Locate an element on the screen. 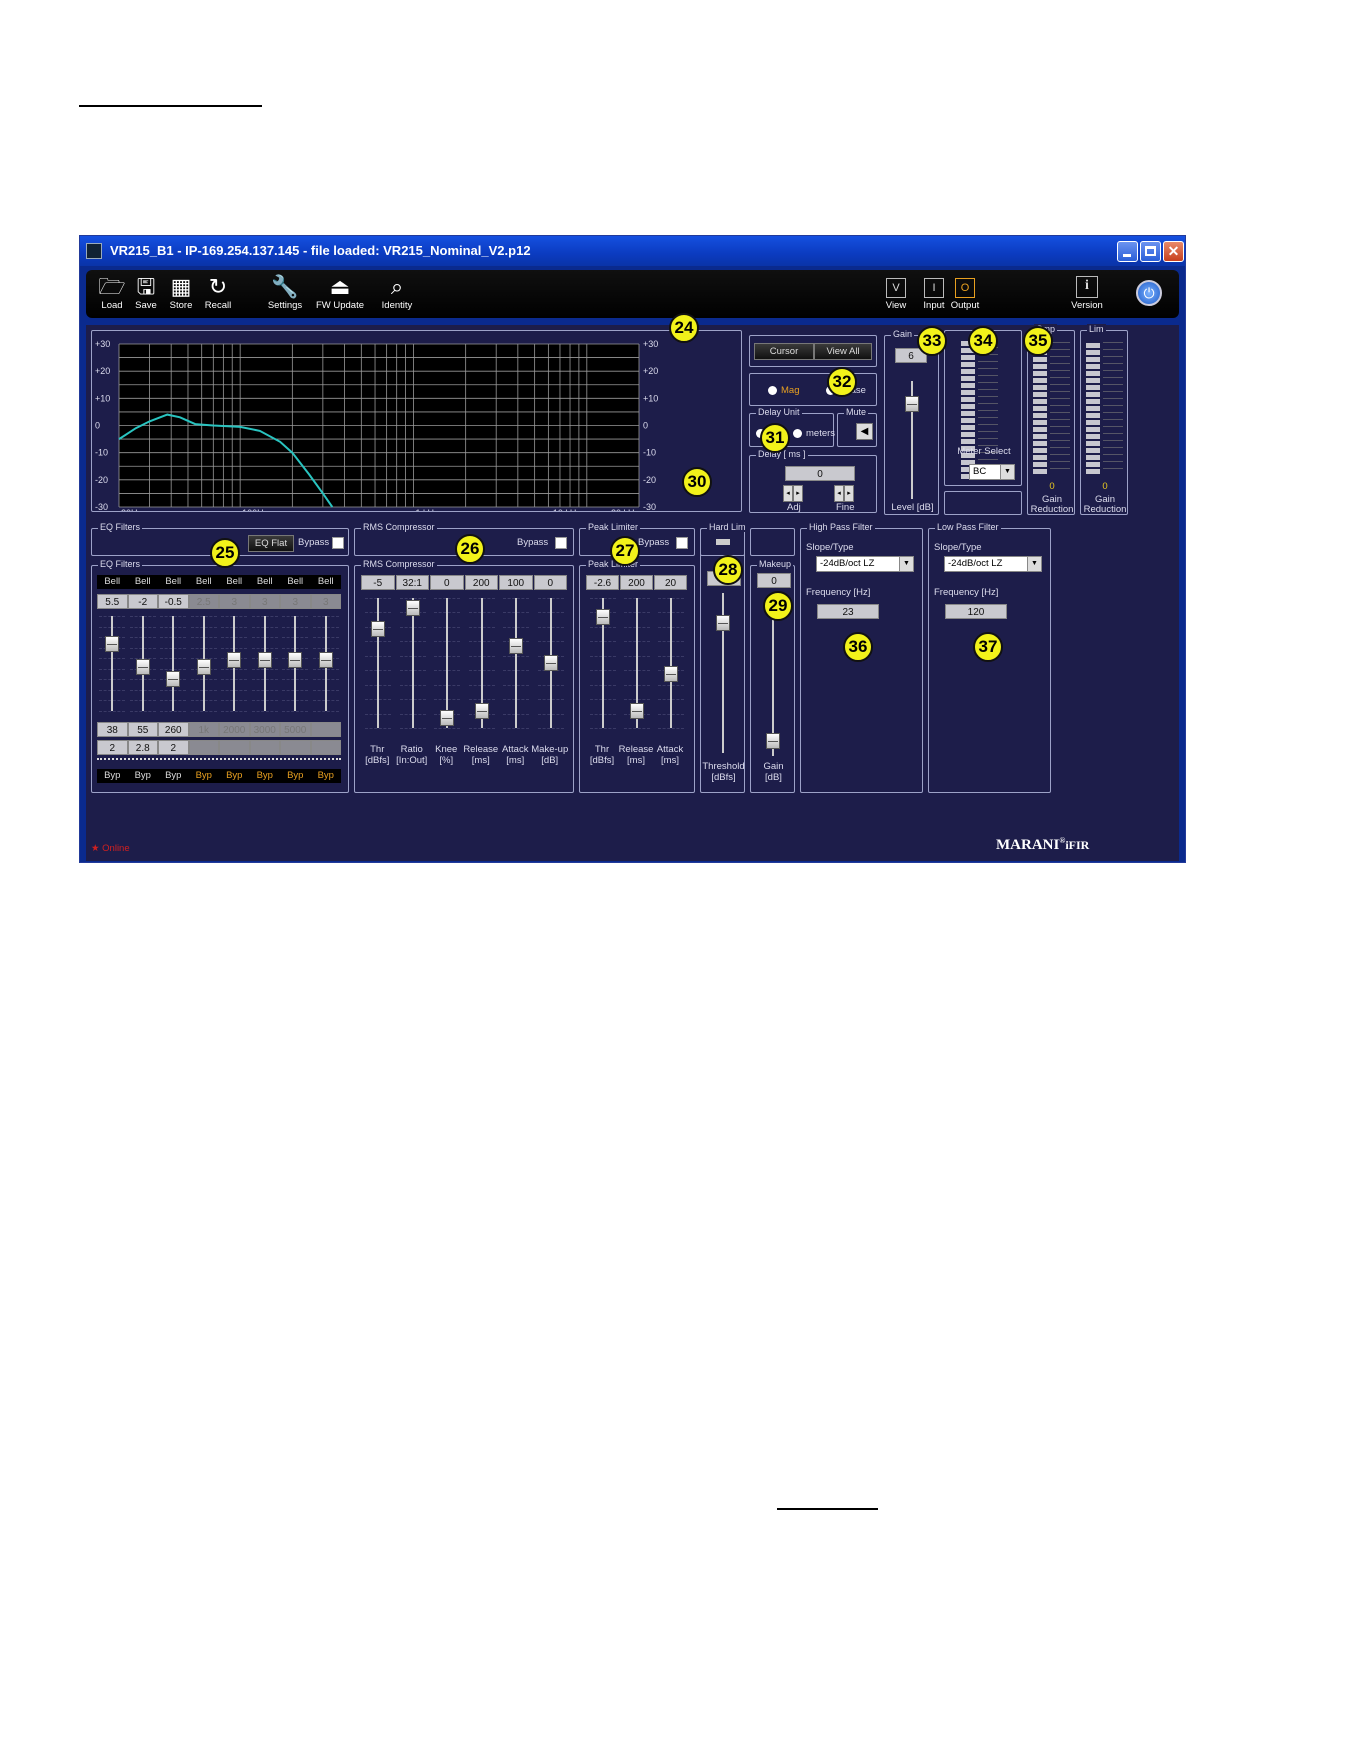  rms-param-value: -5 is located at coordinates (378, 582).